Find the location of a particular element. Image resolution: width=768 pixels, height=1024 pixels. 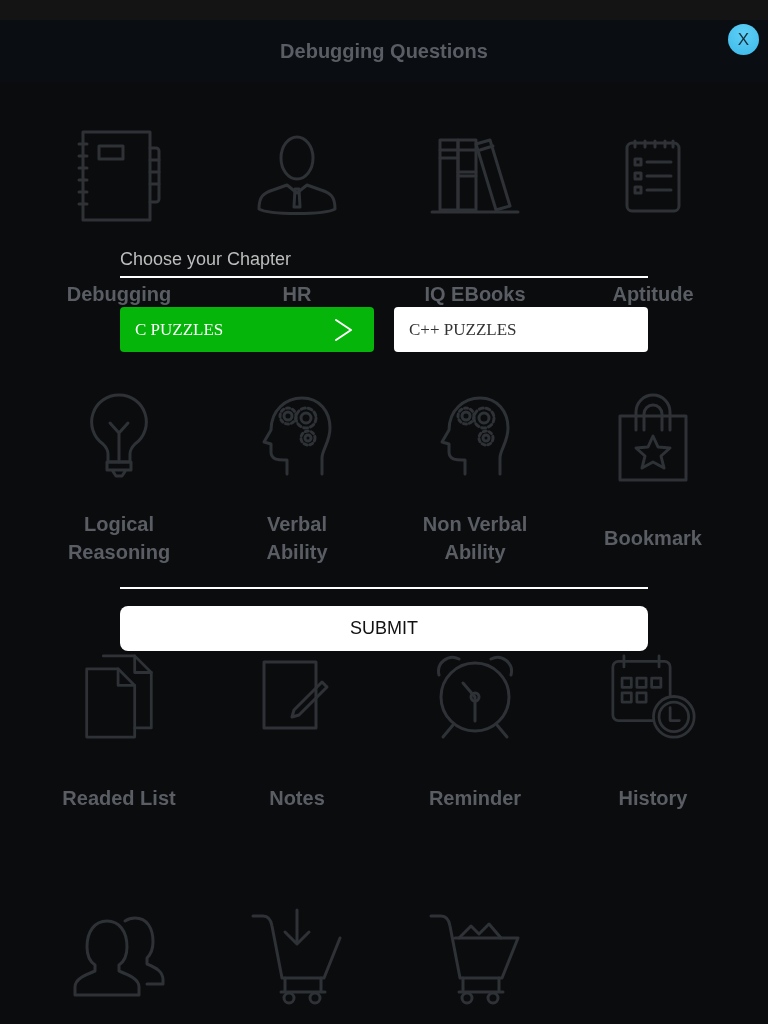

chapter-option: C++ PUZZLES is located at coordinates (521, 329).